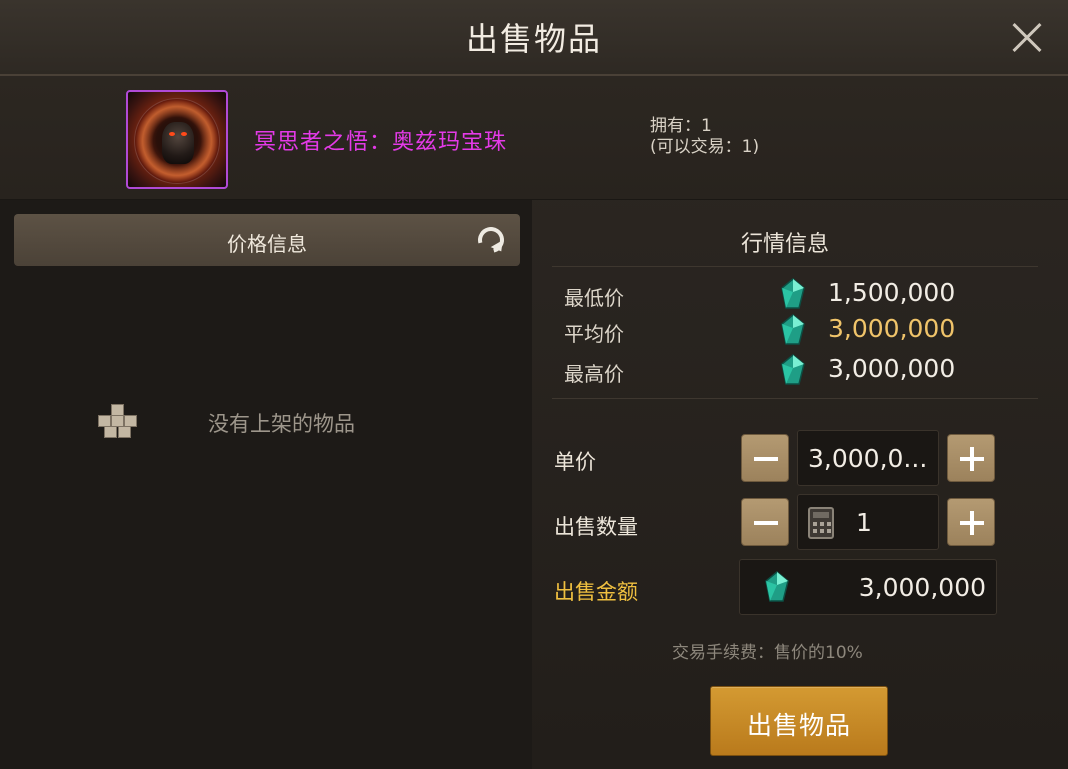  I want to click on box-icon, so click(118, 422).